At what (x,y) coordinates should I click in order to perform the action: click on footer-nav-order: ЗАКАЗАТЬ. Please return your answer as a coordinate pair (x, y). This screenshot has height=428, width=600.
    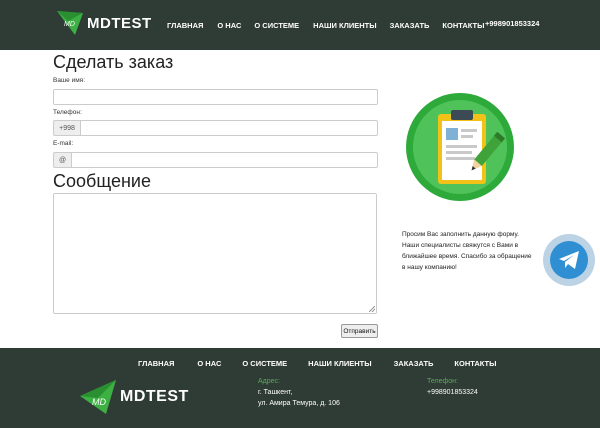
    Looking at the image, I should click on (414, 363).